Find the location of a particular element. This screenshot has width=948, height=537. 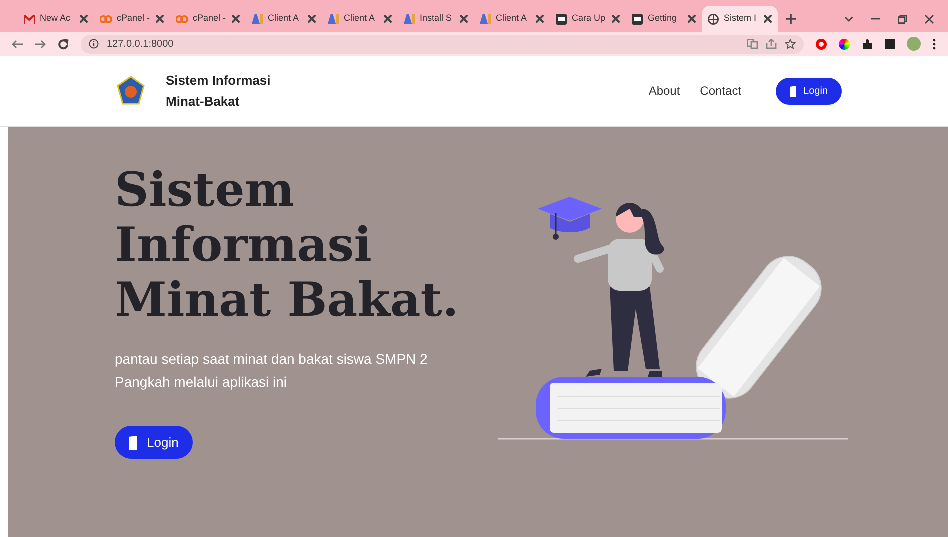

address-bar: 127.0.0.1:8000 is located at coordinates (442, 44).